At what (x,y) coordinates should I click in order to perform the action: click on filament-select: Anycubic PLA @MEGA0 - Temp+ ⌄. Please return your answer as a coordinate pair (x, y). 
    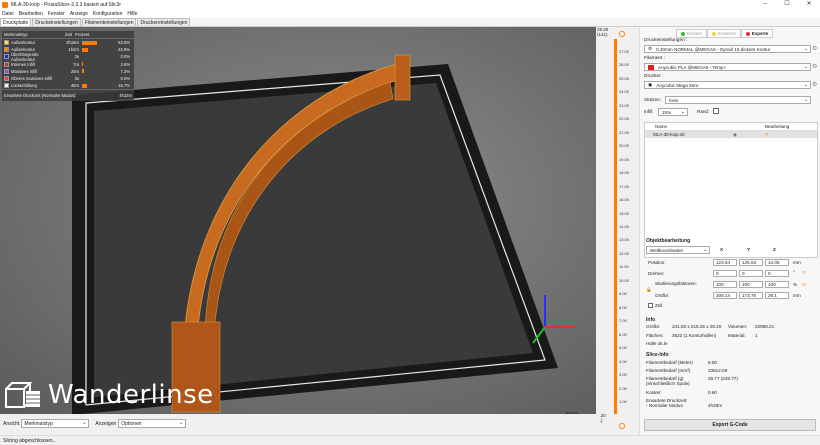
    Looking at the image, I should click on (727, 67).